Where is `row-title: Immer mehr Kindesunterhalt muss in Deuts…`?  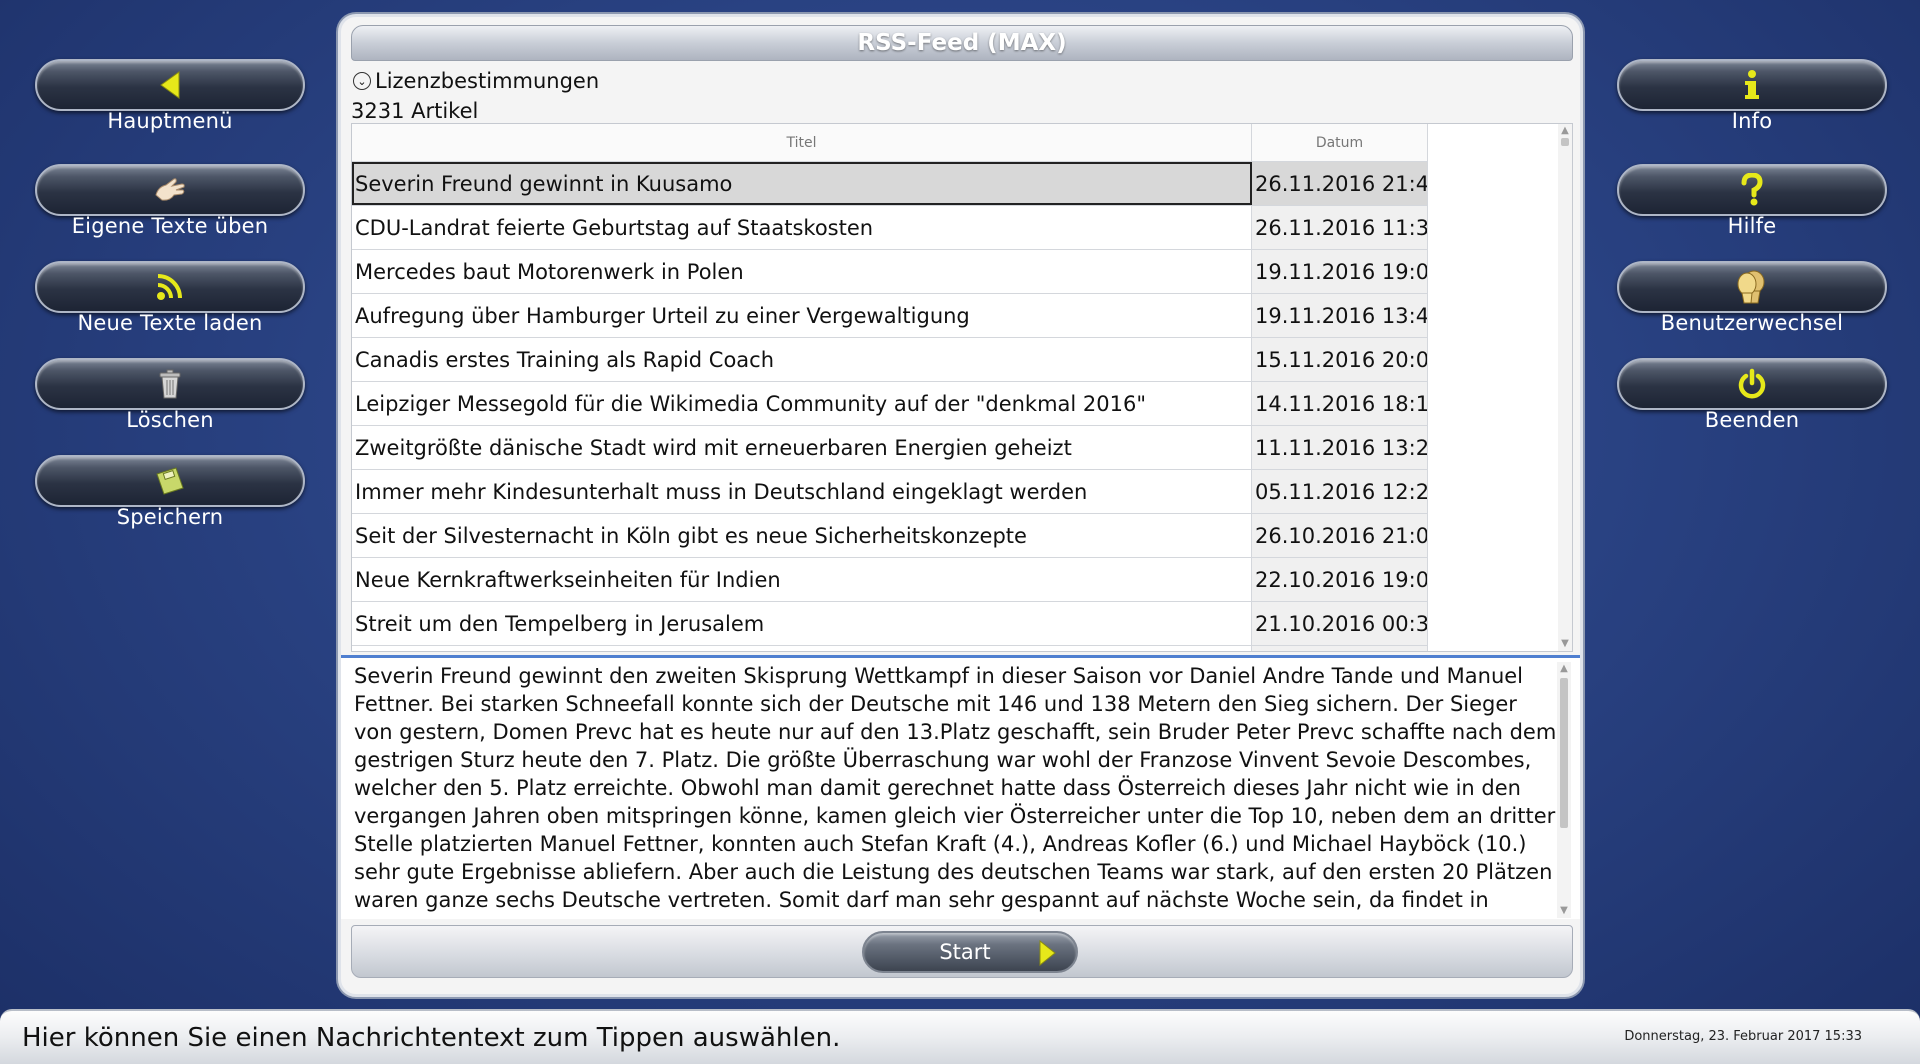
row-title: Immer mehr Kindesunterhalt muss in Deuts… is located at coordinates (802, 491).